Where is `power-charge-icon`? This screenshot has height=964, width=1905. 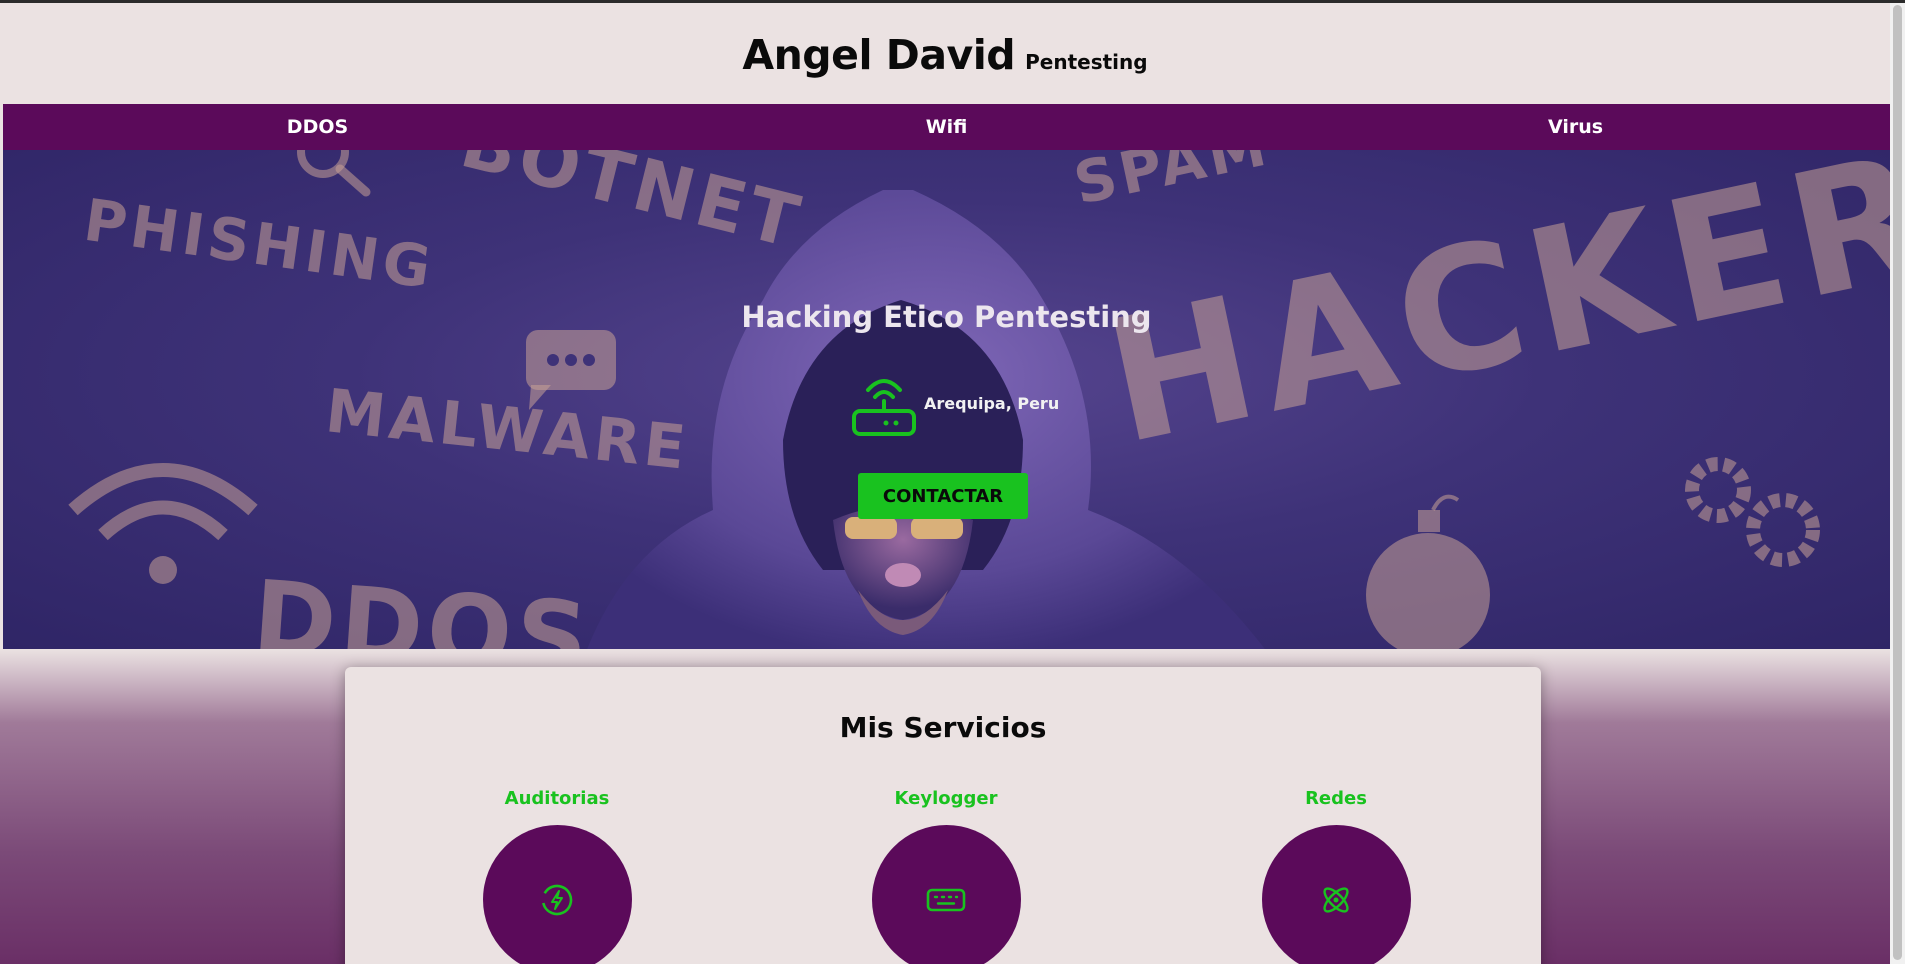 power-charge-icon is located at coordinates (557, 899).